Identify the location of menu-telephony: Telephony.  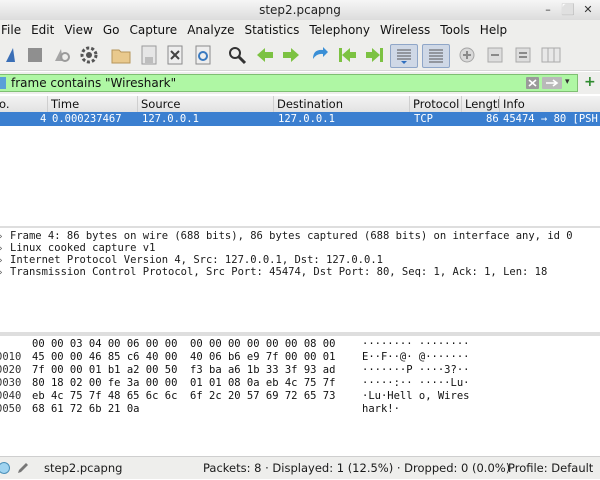
(339, 30).